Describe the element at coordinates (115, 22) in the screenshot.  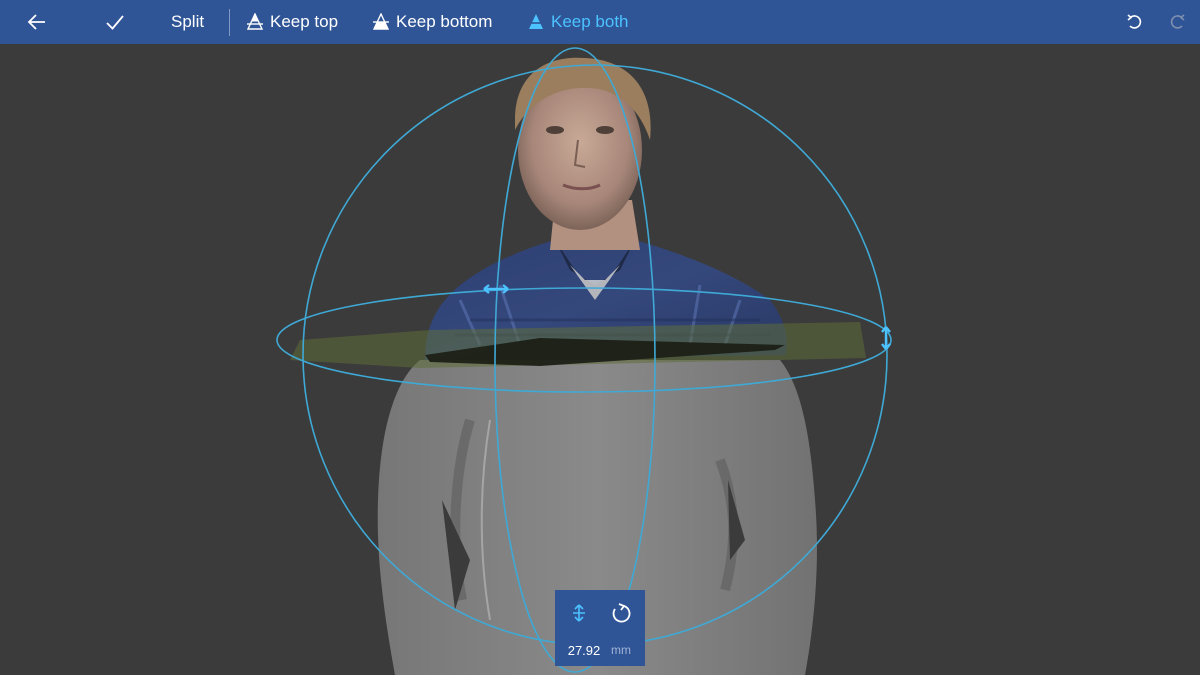
I see `checkmark-icon` at that location.